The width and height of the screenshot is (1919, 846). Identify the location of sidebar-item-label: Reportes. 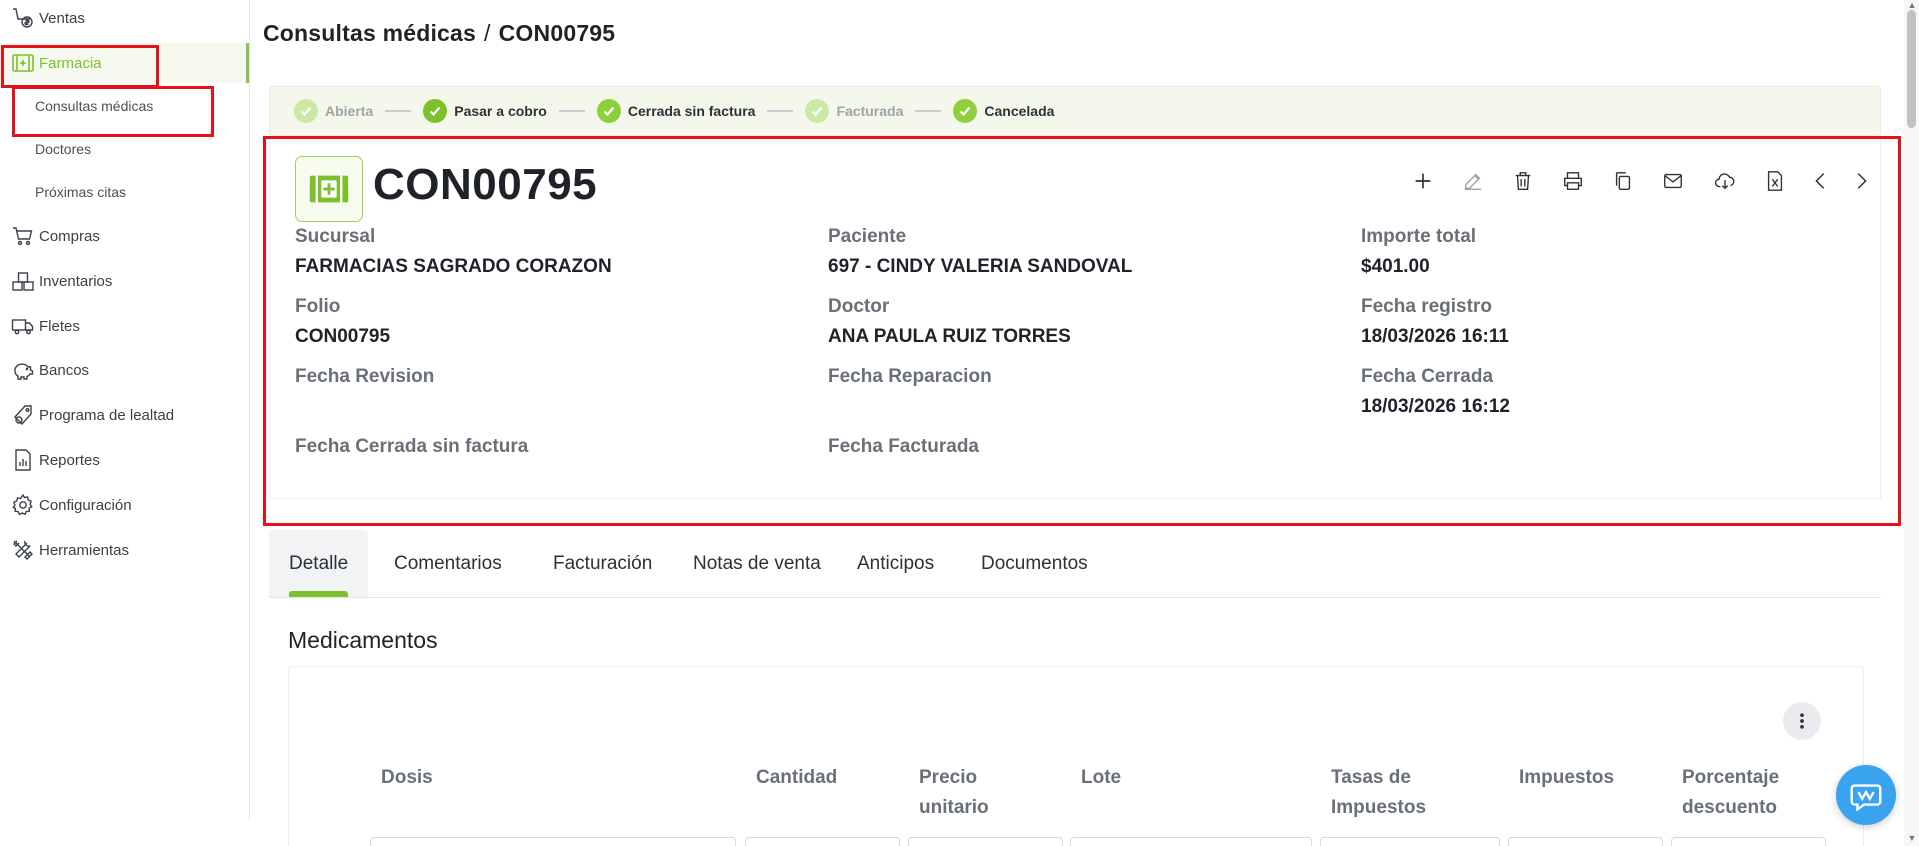
(69, 460).